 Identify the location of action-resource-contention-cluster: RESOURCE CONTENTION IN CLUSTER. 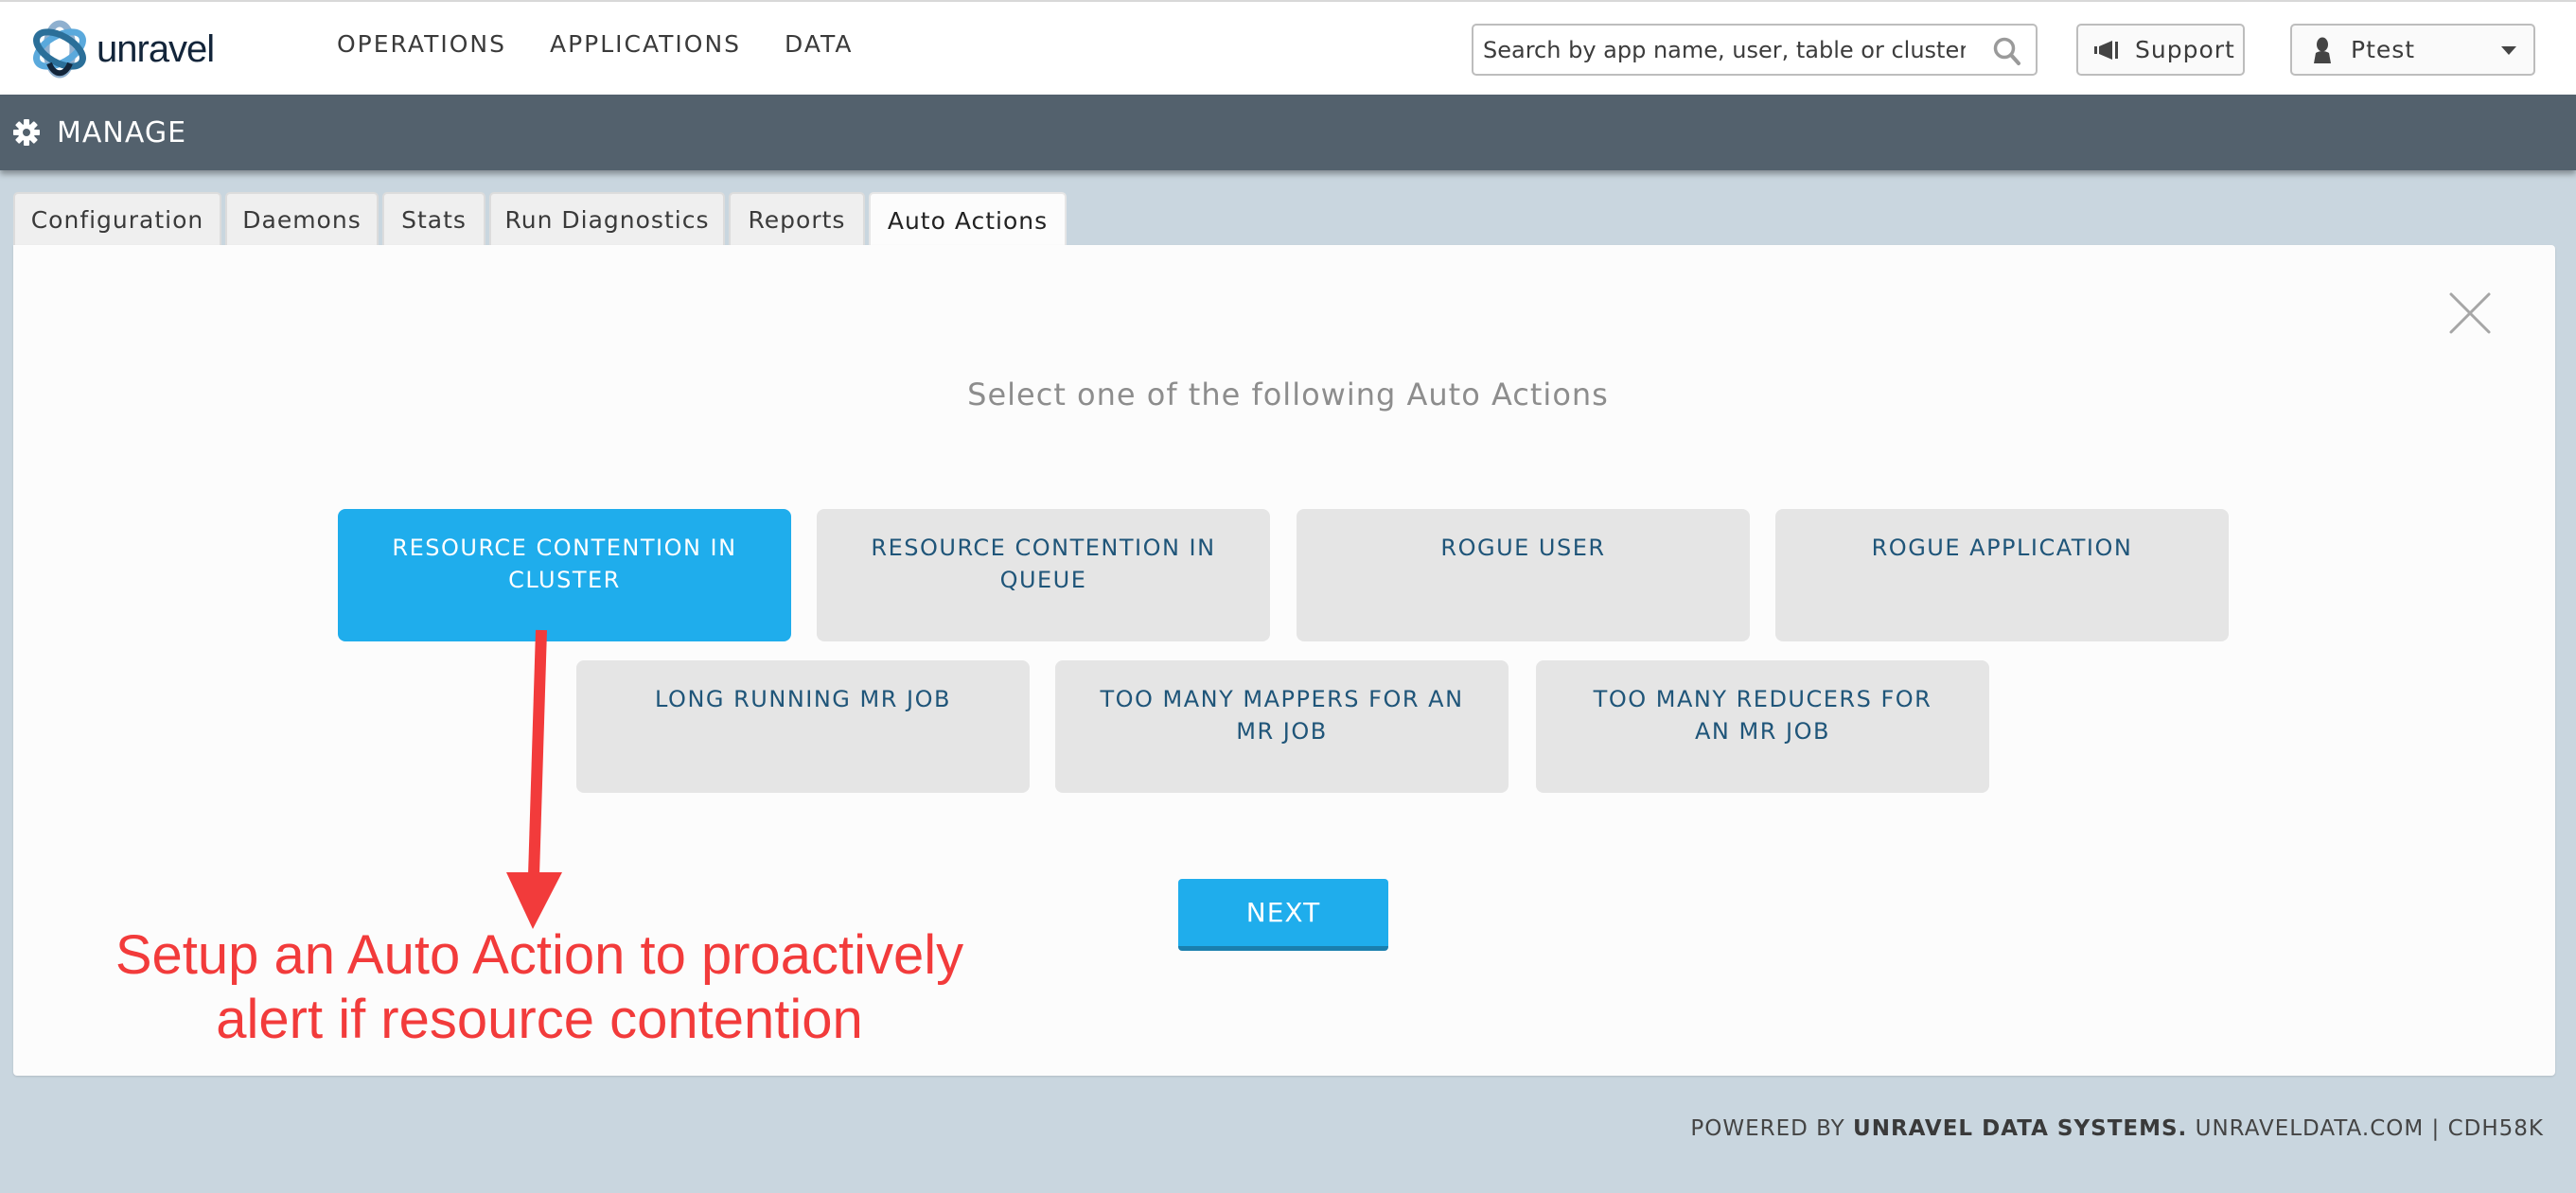
(564, 575).